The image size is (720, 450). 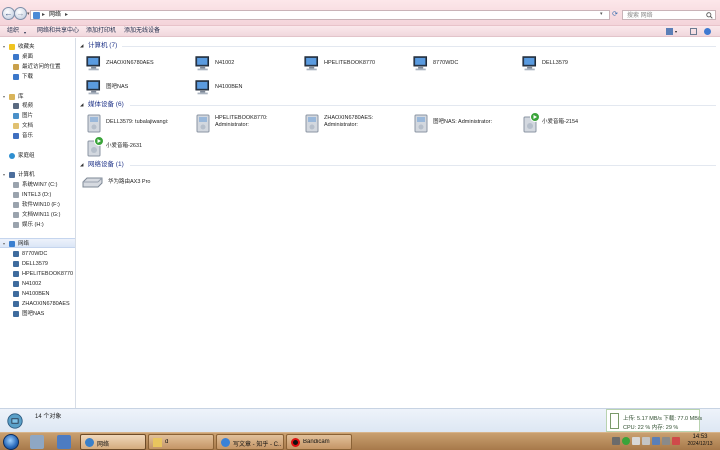 I want to click on group-header-media: ◢ 媒体设备 (6), so click(x=398, y=105).